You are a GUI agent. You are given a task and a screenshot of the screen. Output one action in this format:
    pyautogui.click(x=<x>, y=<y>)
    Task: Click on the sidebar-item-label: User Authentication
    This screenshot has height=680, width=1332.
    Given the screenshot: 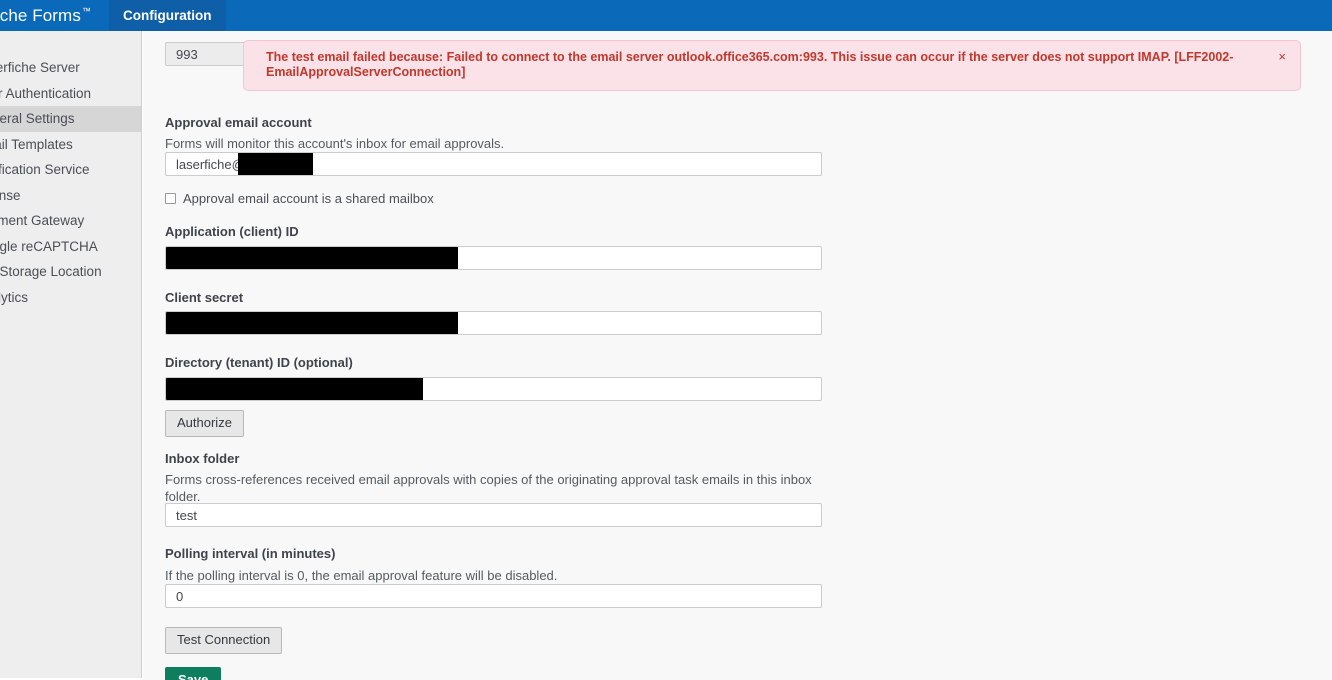 What is the action you would take?
    pyautogui.click(x=46, y=93)
    